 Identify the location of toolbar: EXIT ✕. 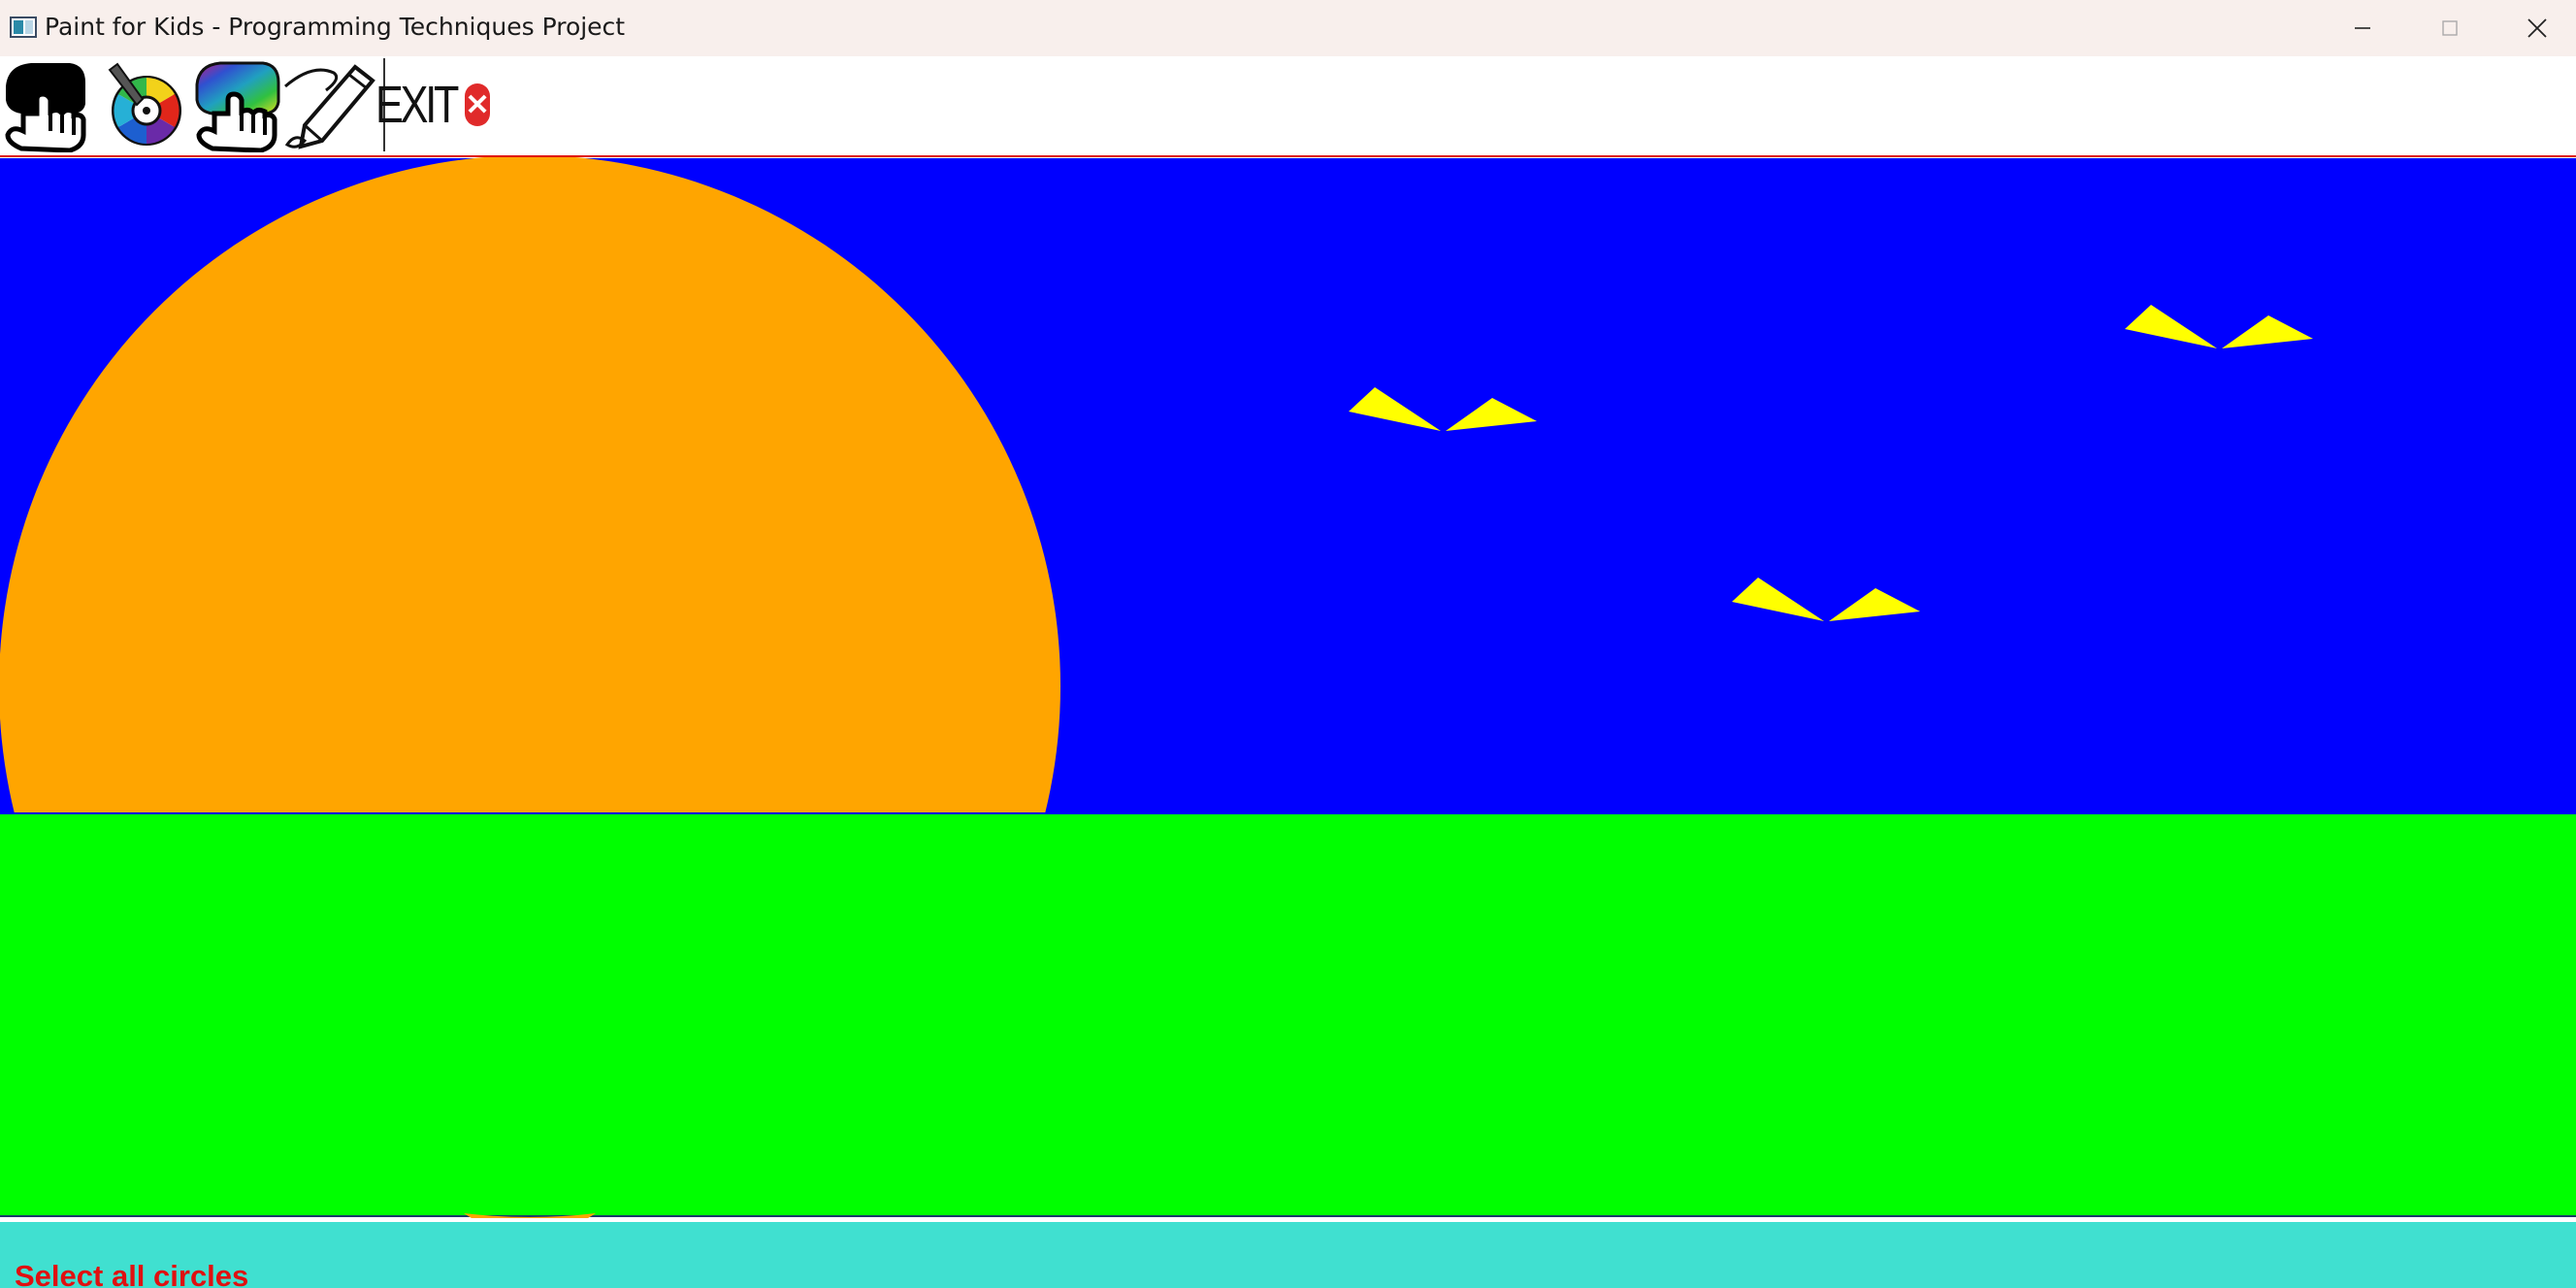
(1288, 105).